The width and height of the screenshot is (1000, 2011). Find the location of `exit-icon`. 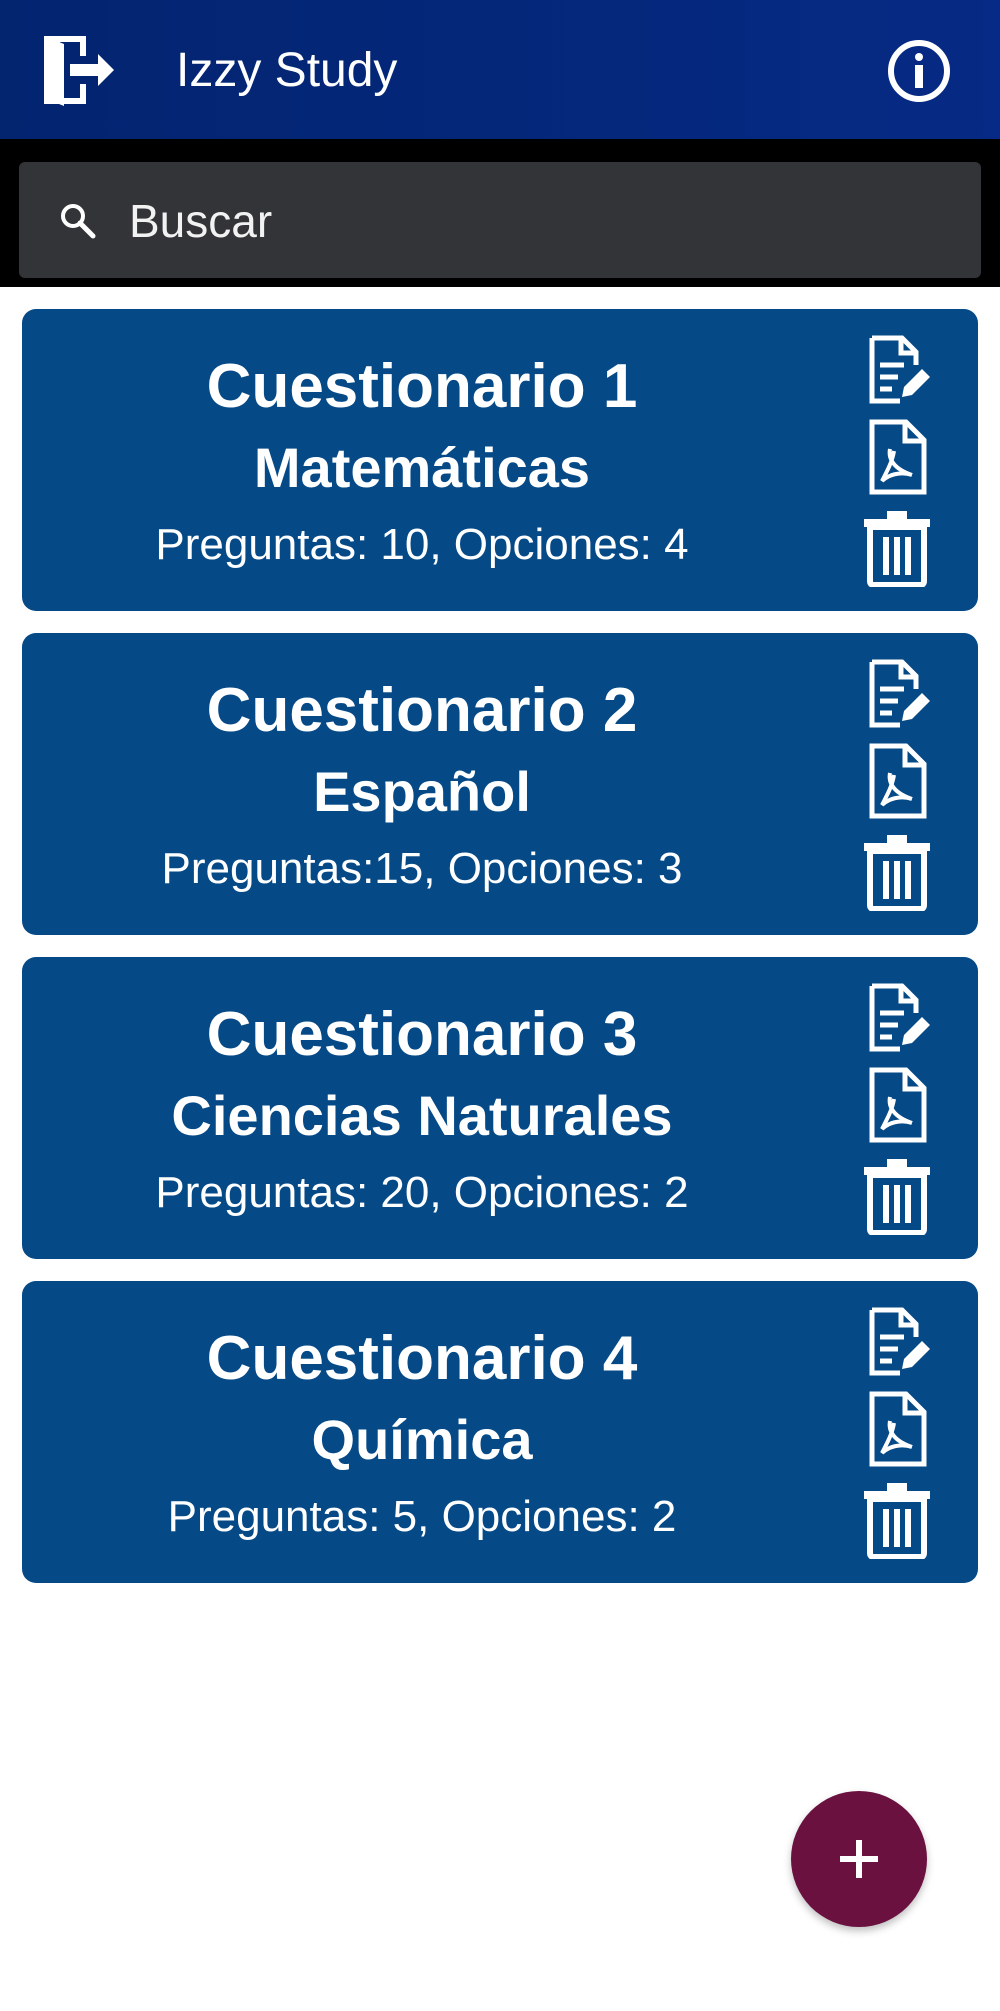

exit-icon is located at coordinates (79, 71).